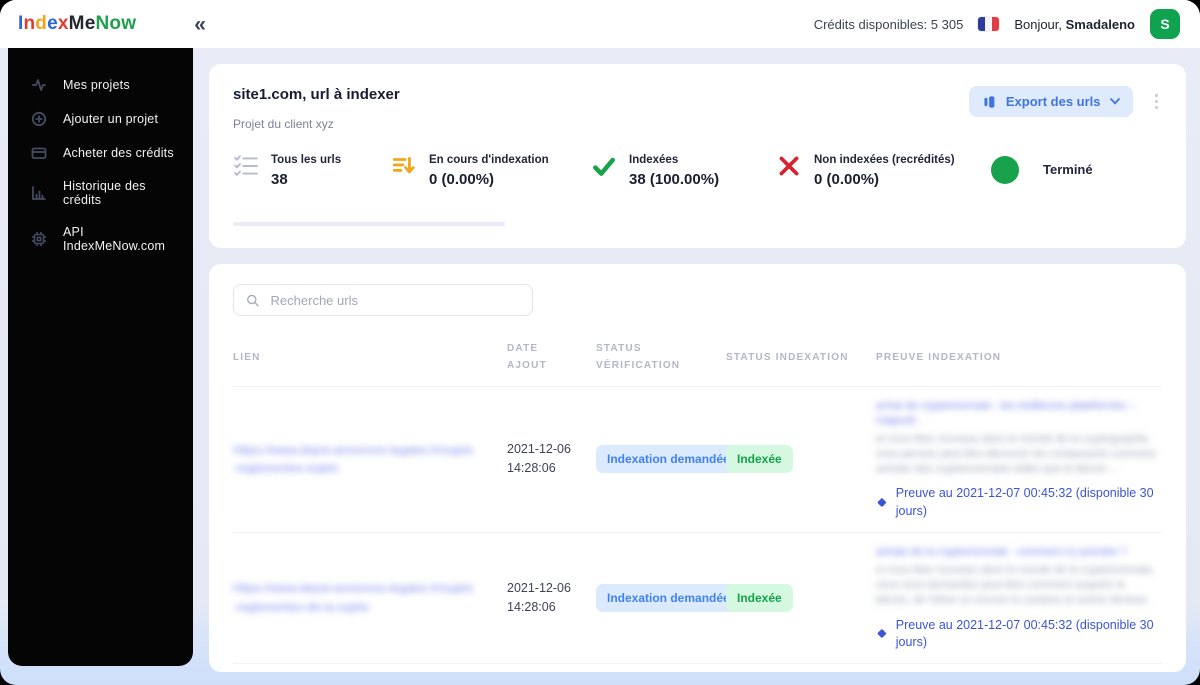 The height and width of the screenshot is (685, 1200). I want to click on search-icon, so click(253, 300).